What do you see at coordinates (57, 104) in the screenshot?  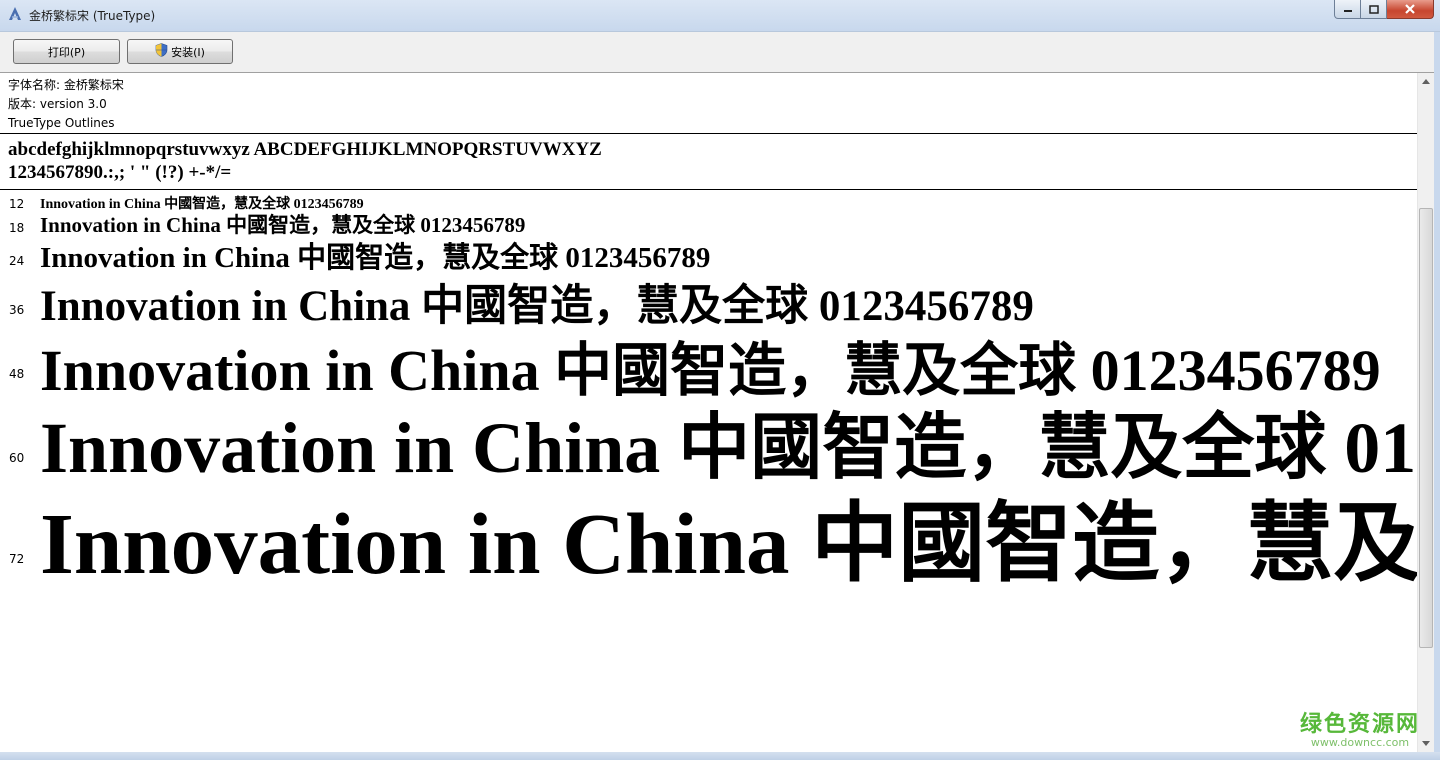 I see `font-version-line: 版本: version 3.0` at bounding box center [57, 104].